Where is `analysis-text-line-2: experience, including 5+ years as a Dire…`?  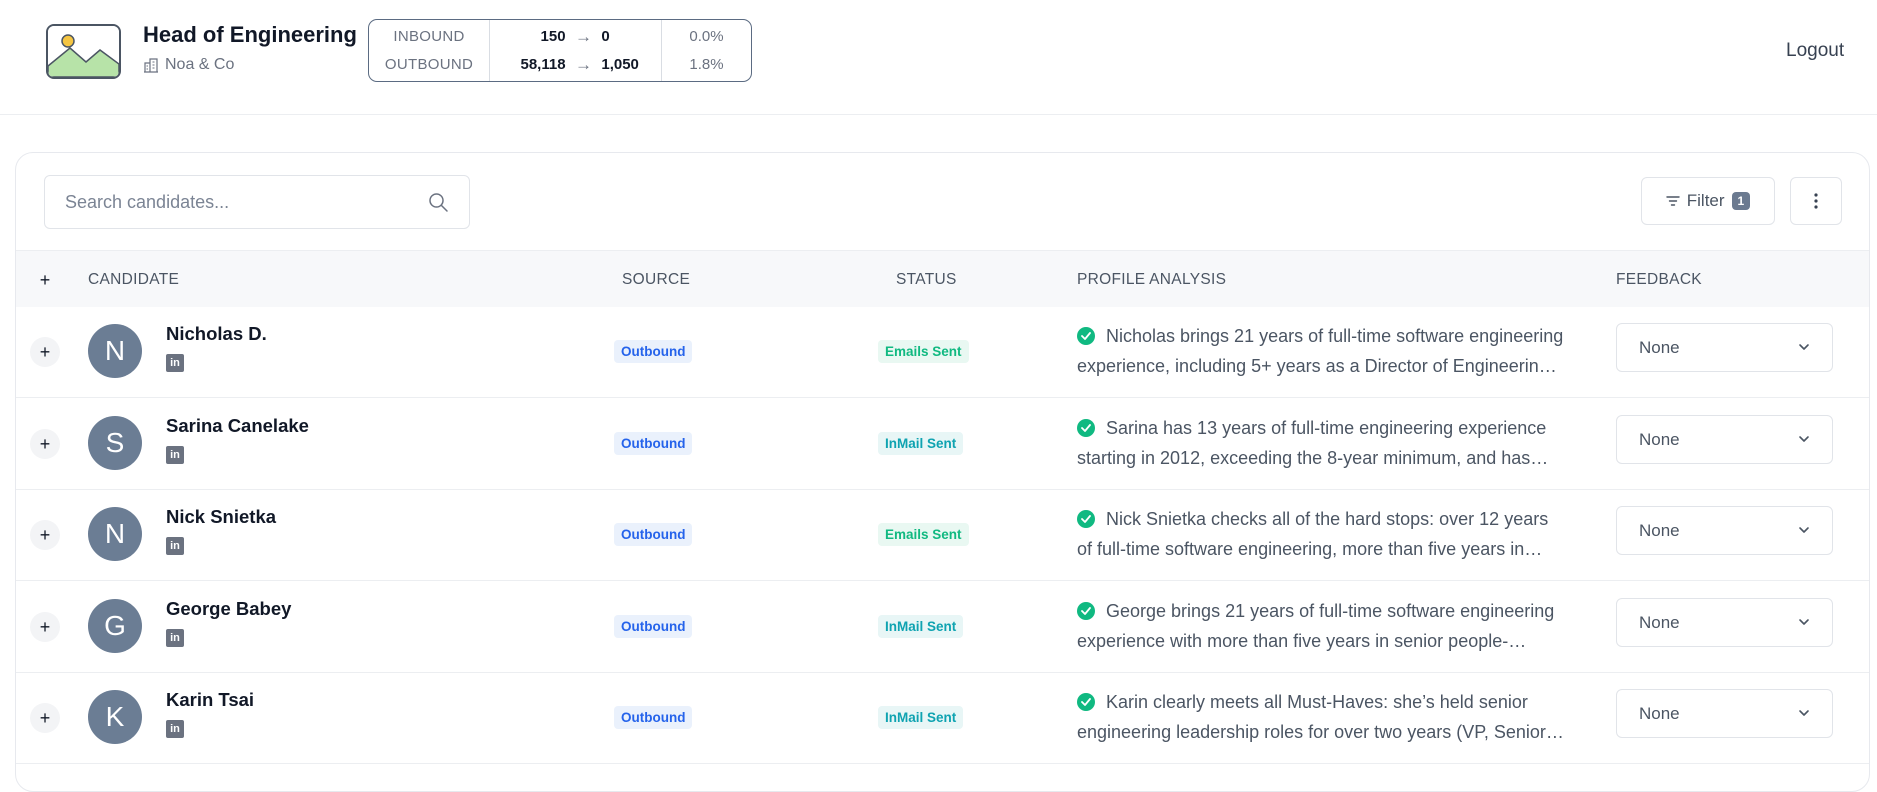
analysis-text-line-2: experience, including 5+ years as a Dire… is located at coordinates (1317, 366).